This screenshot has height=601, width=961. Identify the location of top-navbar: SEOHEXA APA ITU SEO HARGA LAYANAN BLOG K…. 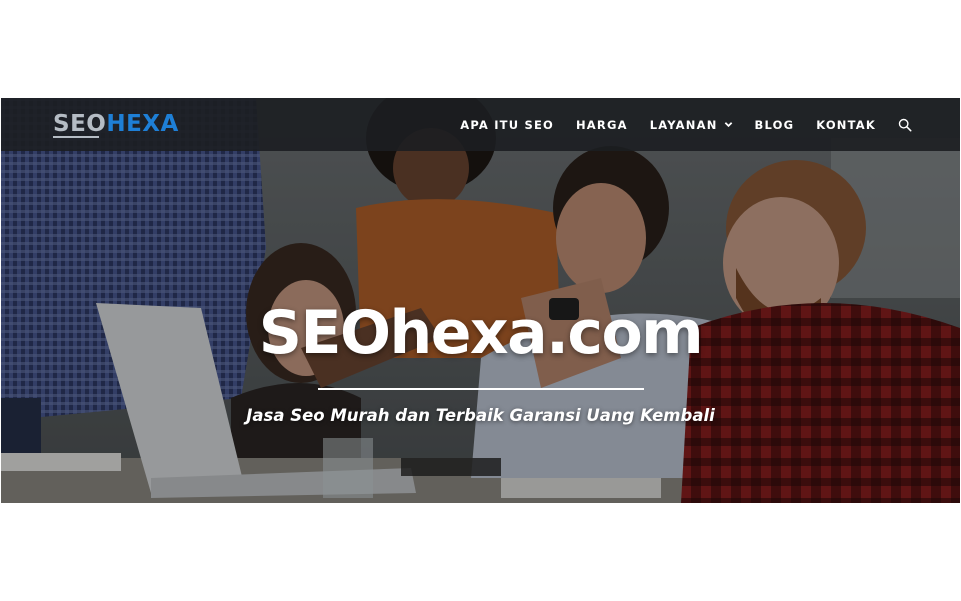
(480, 124).